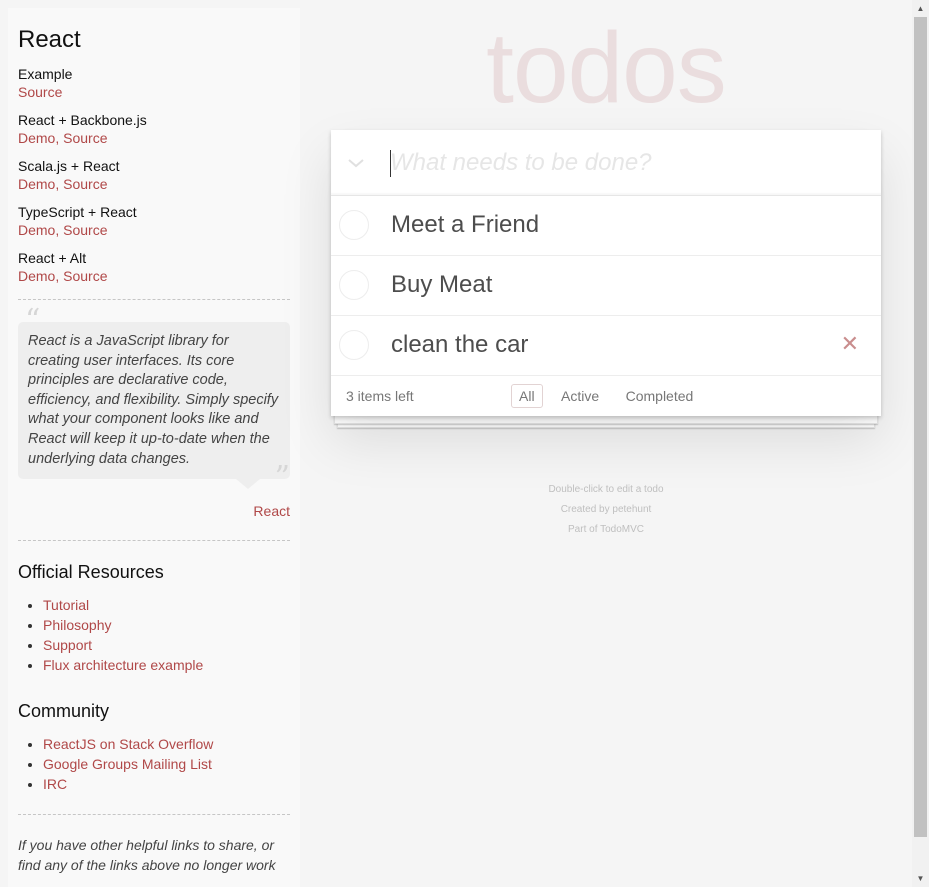  I want to click on filter-active: Active, so click(580, 396).